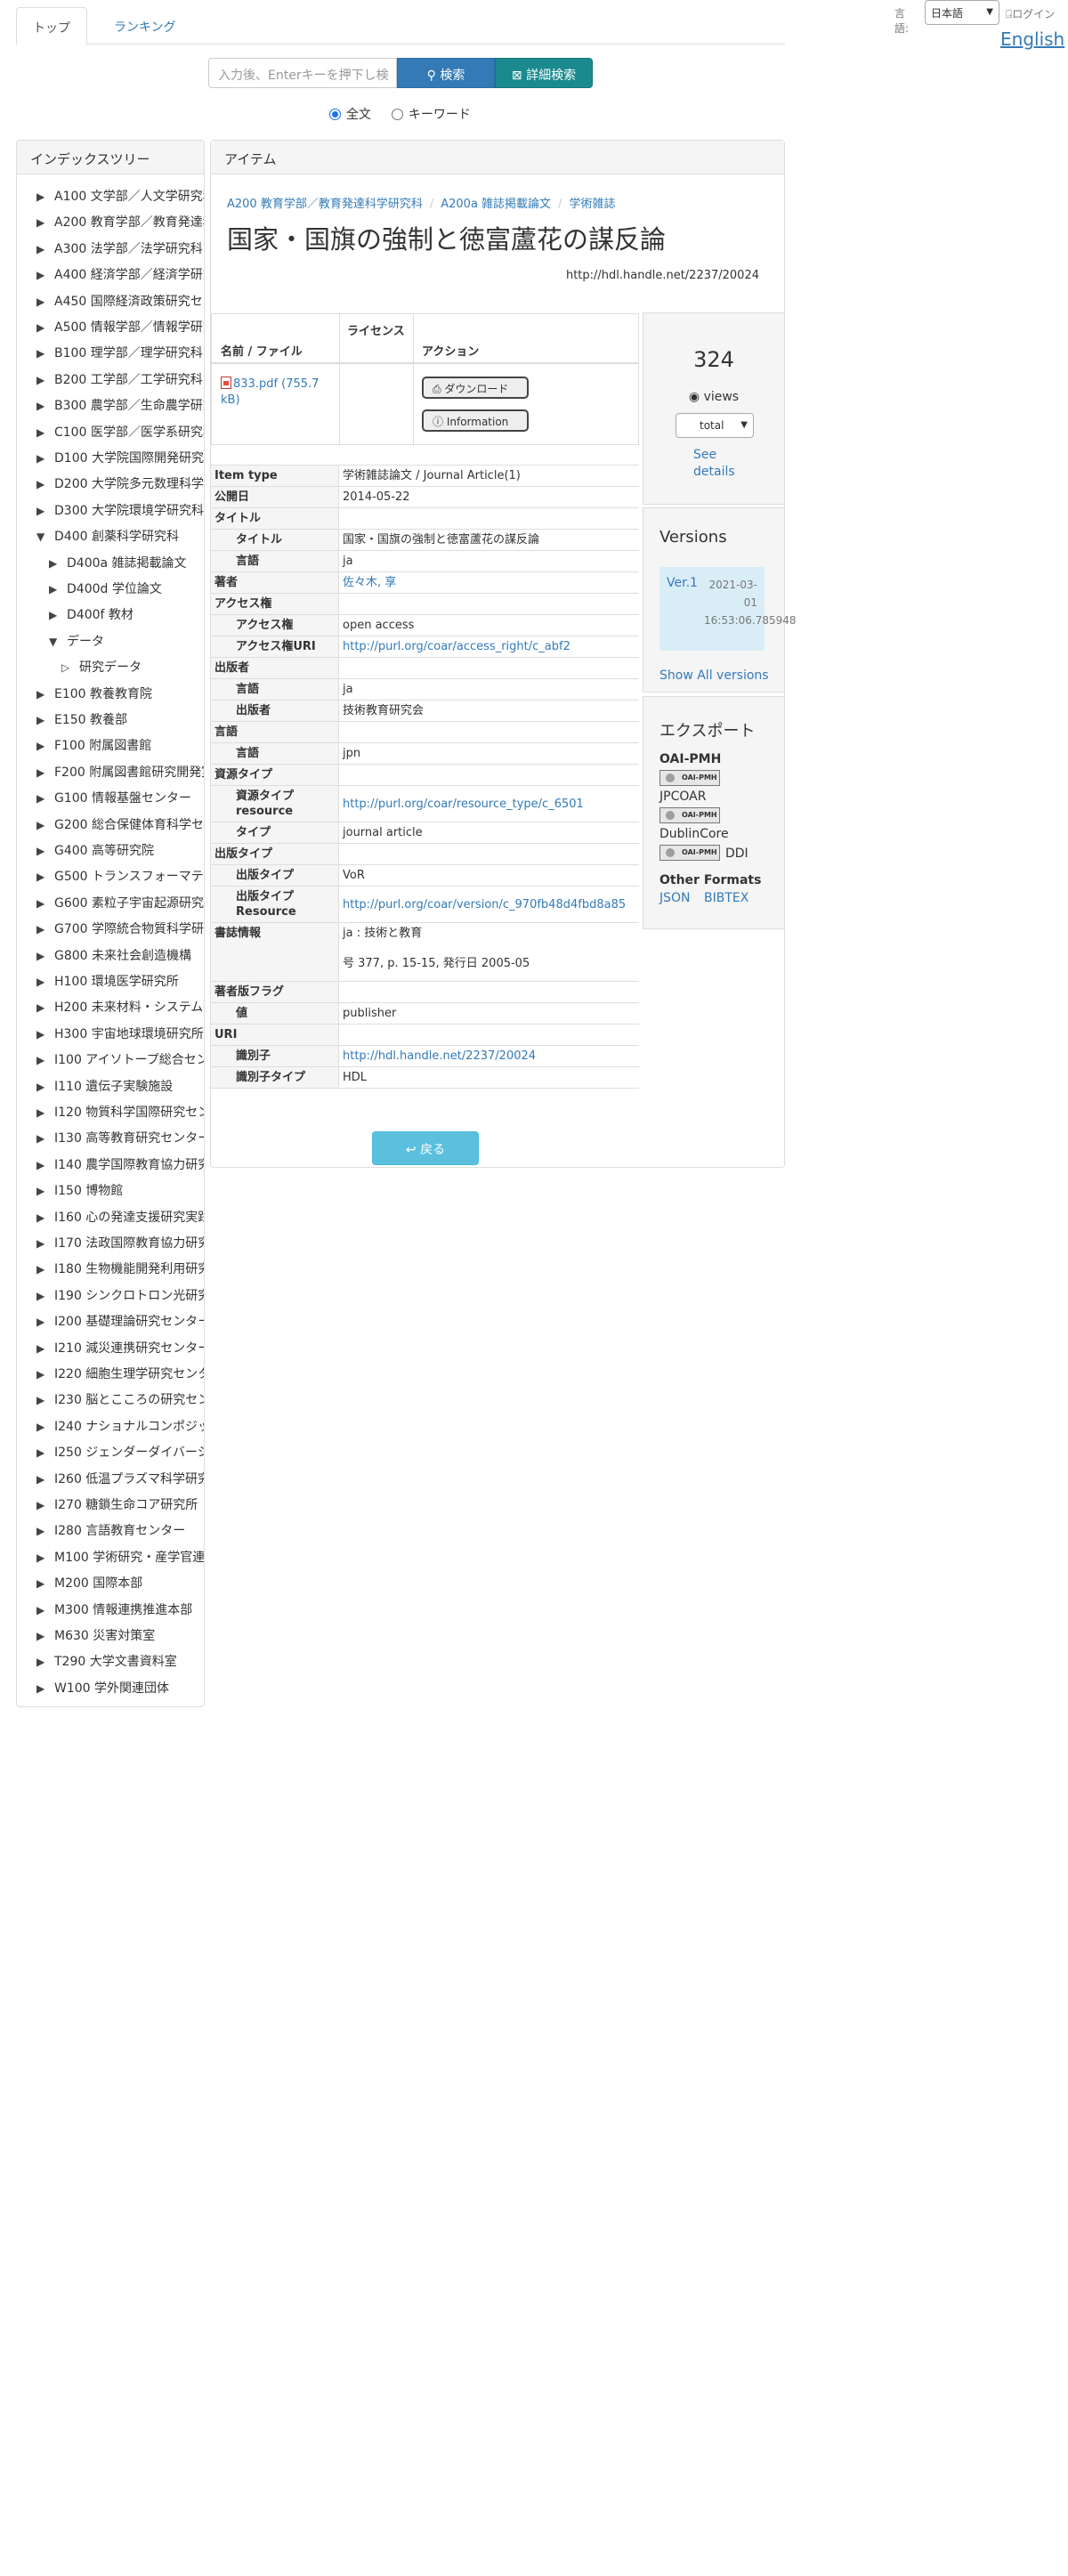 This screenshot has height=2576, width=1068. What do you see at coordinates (42, 537) in the screenshot?
I see `triangle-down-icon: ▼` at bounding box center [42, 537].